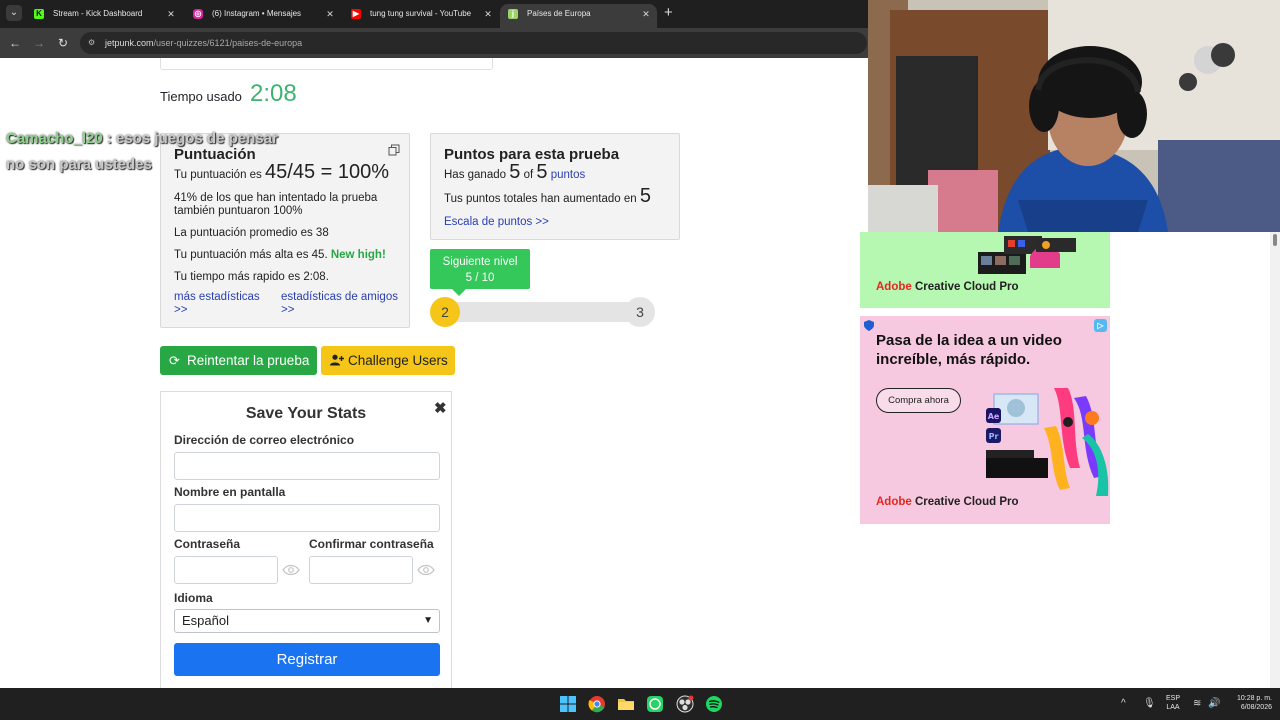 The height and width of the screenshot is (720, 1280). I want to click on tab-instagram: ◎ (6) Instagram • Mensajes, so click(261, 16).